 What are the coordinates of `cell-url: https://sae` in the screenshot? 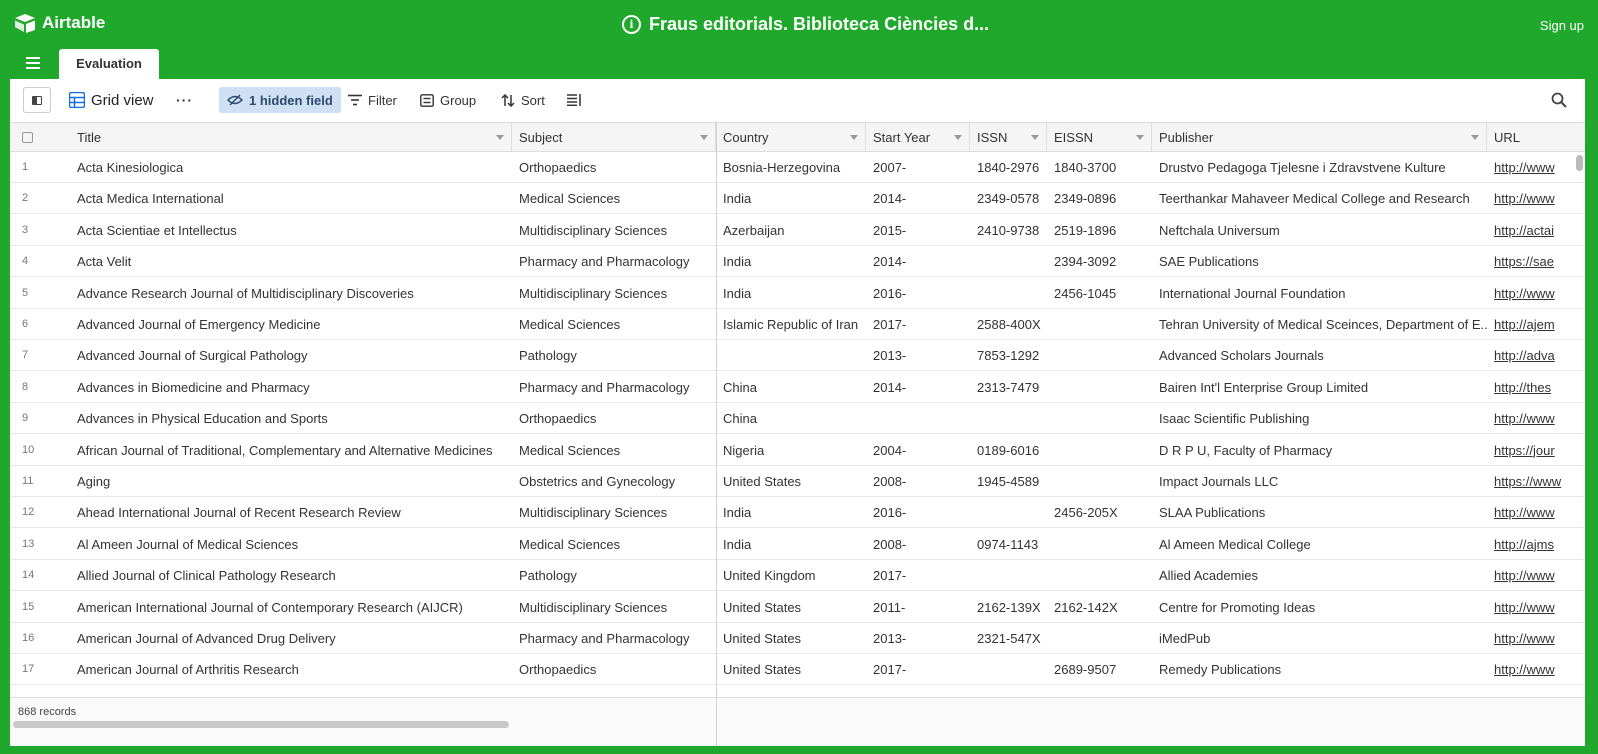 It's located at (1536, 261).